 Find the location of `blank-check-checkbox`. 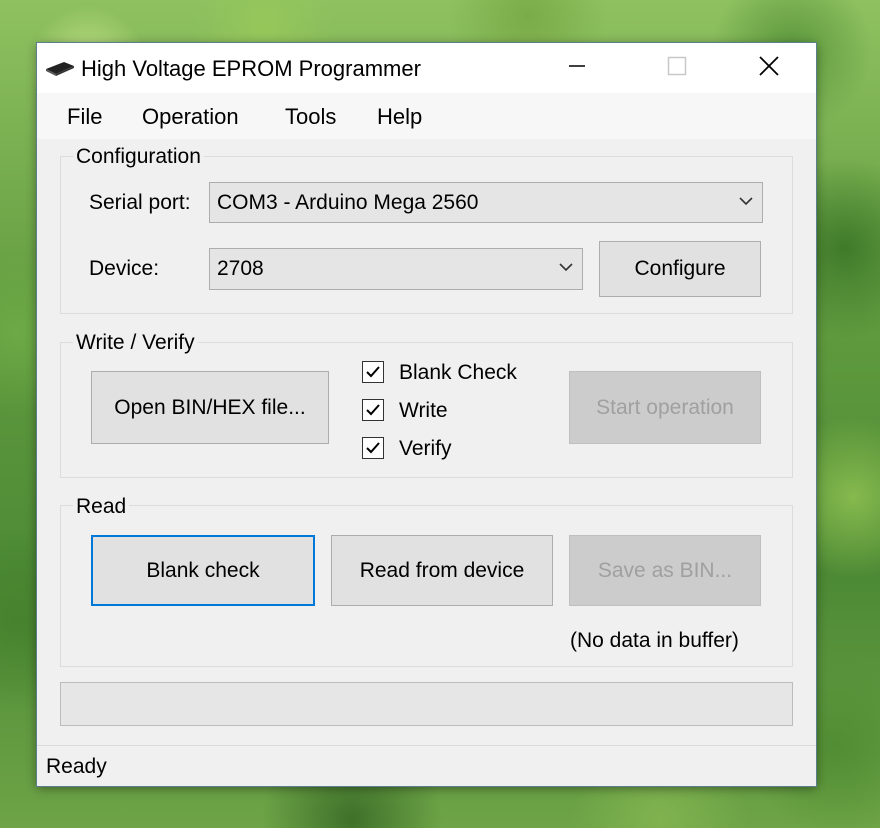

blank-check-checkbox is located at coordinates (373, 372).